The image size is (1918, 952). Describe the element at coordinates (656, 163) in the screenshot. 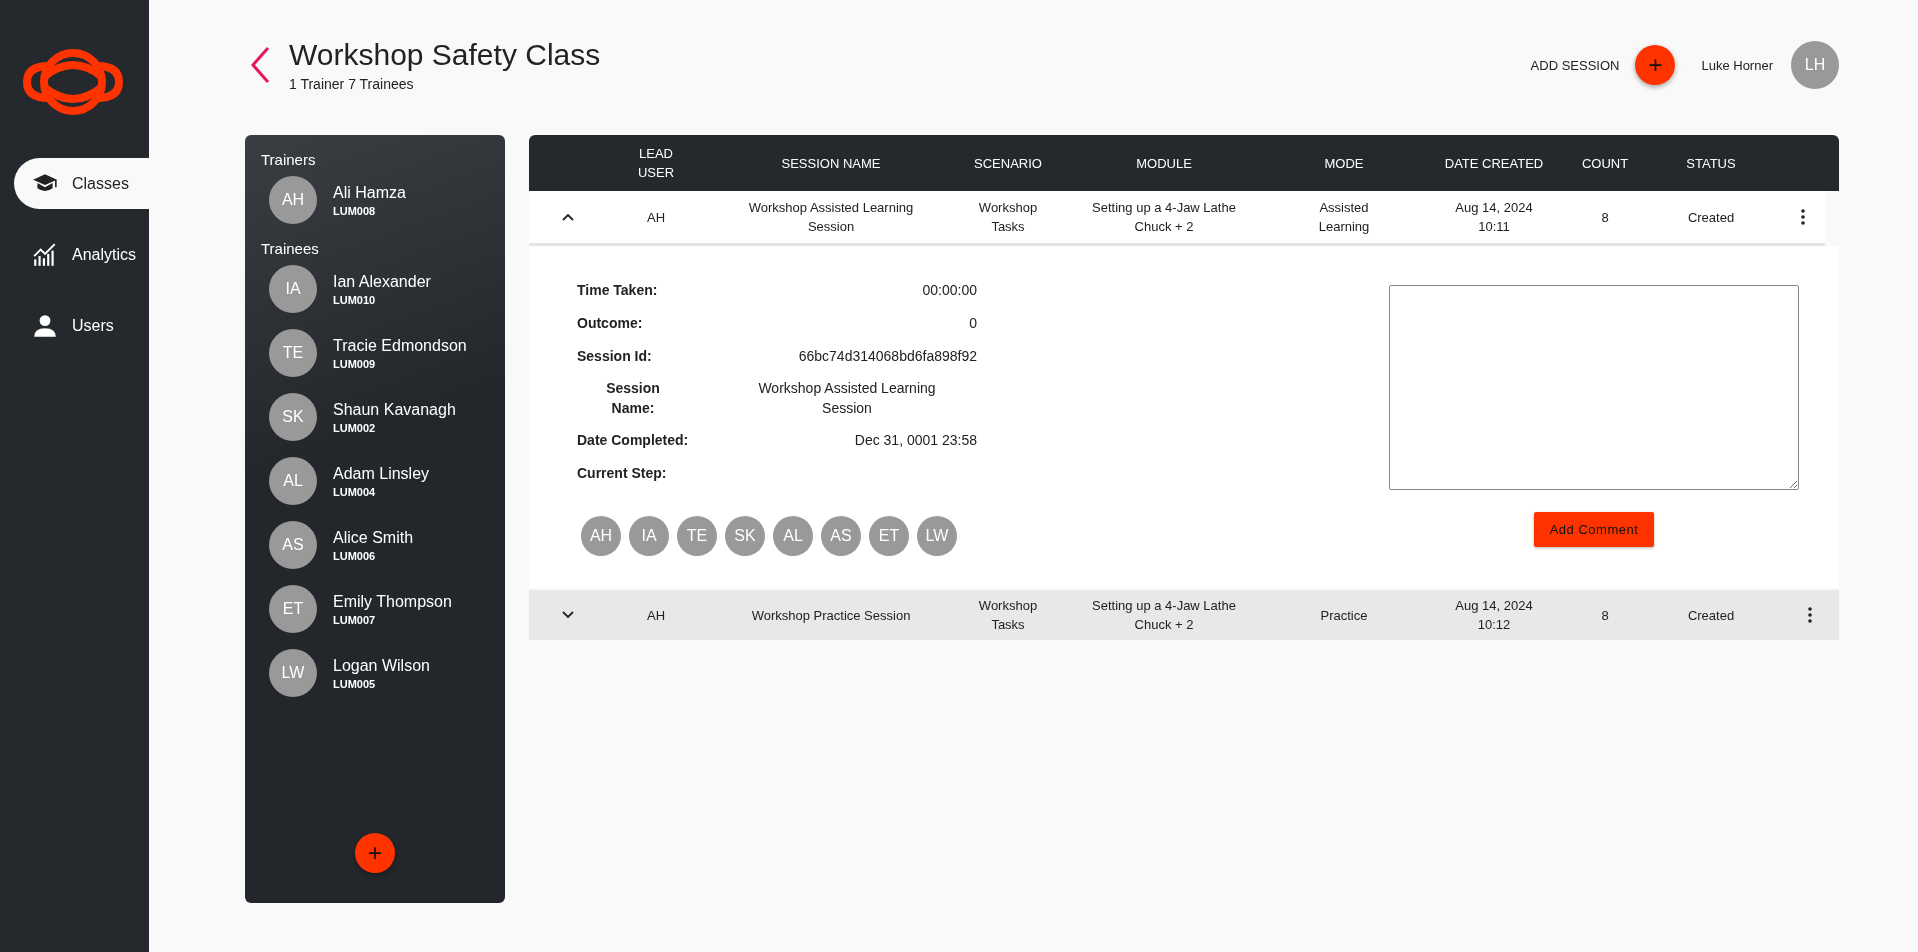

I see `column-header: LEAD USER` at that location.